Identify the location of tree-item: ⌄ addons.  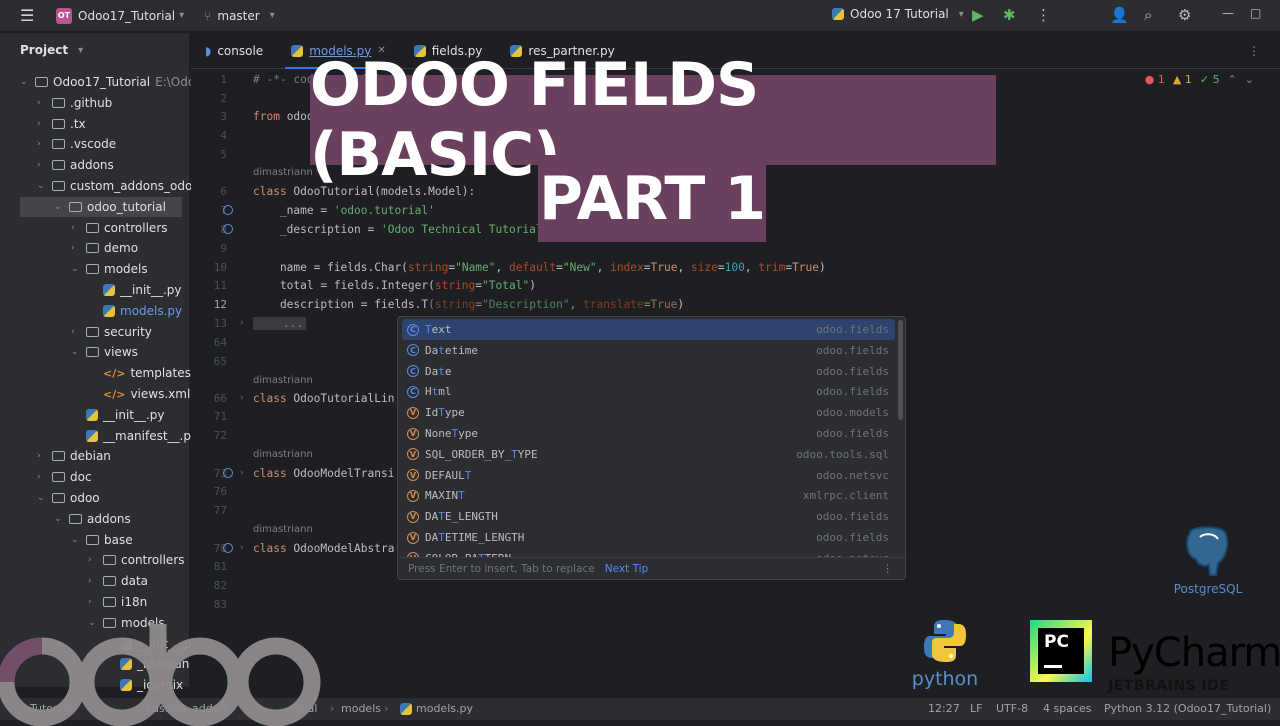
(65, 519).